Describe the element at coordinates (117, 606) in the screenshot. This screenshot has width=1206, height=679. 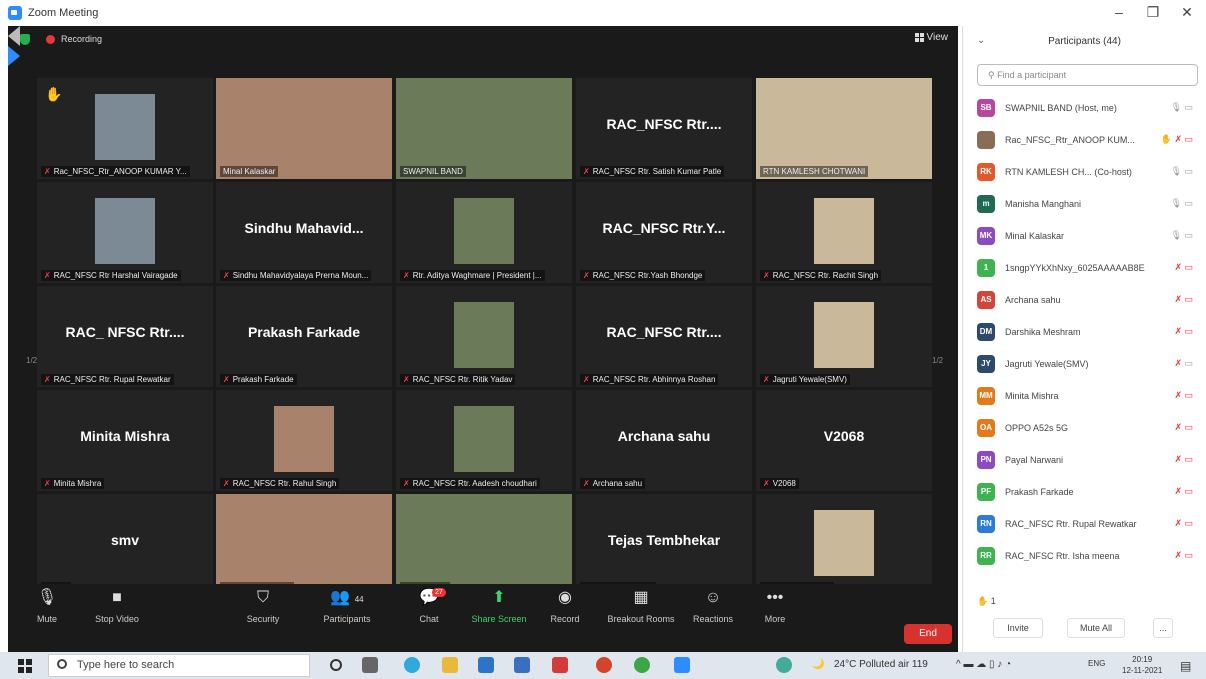
I see `stop-video-button: ■ Stop Video` at that location.